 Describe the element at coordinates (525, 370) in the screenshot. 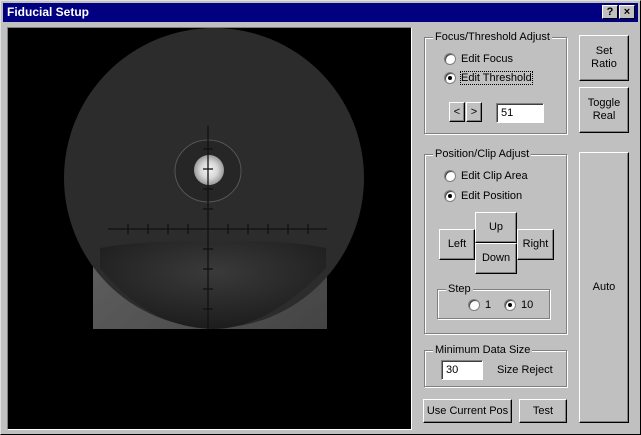

I see `size-reject-label: Size Reject` at that location.